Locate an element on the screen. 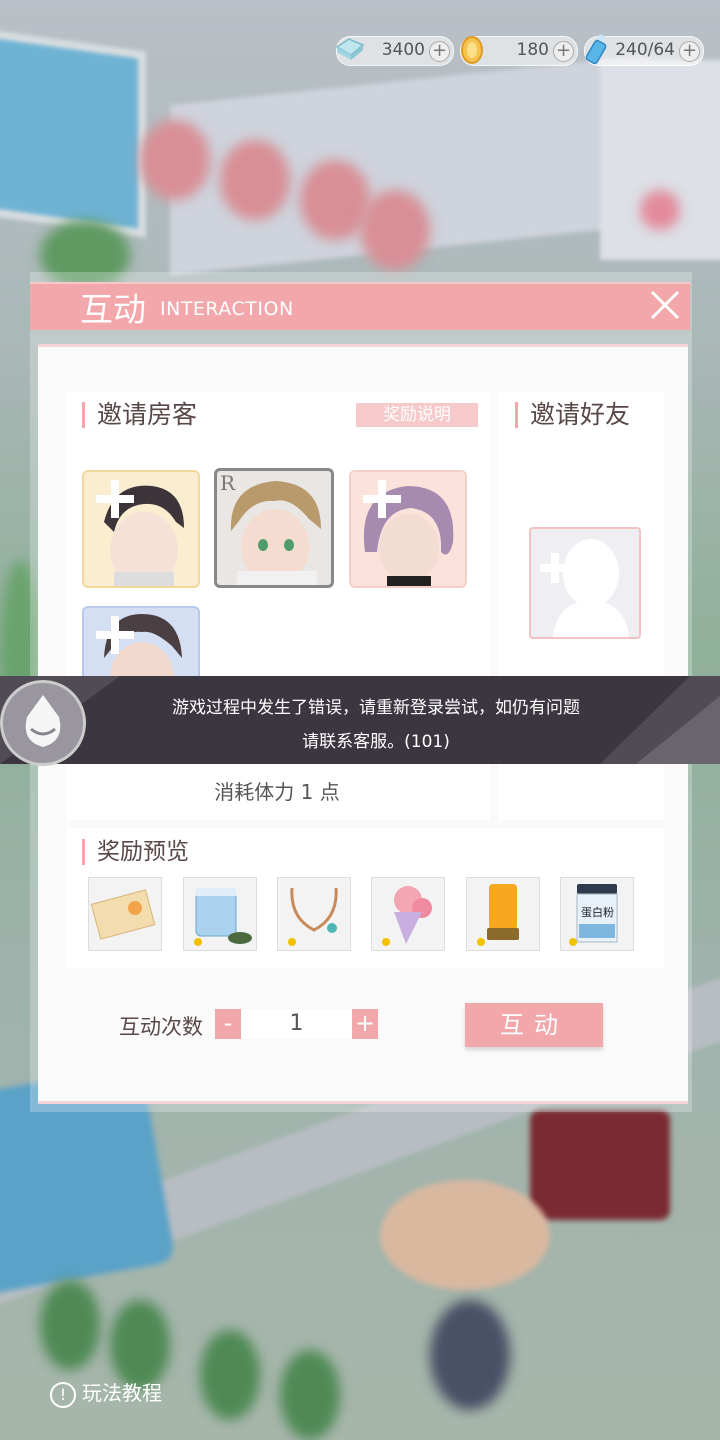 Image resolution: width=720 pixels, height=1440 pixels. info-icon: ! is located at coordinates (63, 1394).